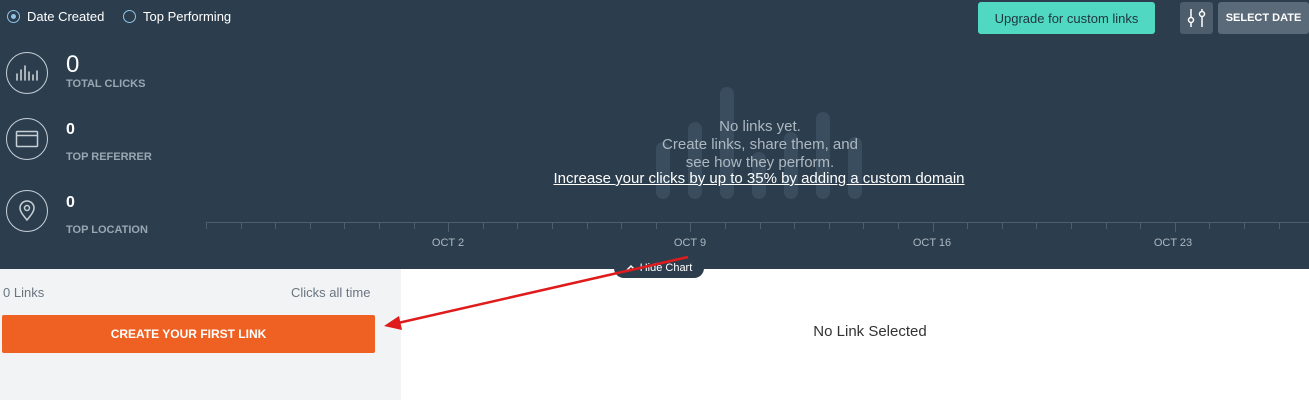 Image resolution: width=1309 pixels, height=400 pixels. What do you see at coordinates (536, 292) in the screenshot?
I see `annotation-arrow` at bounding box center [536, 292].